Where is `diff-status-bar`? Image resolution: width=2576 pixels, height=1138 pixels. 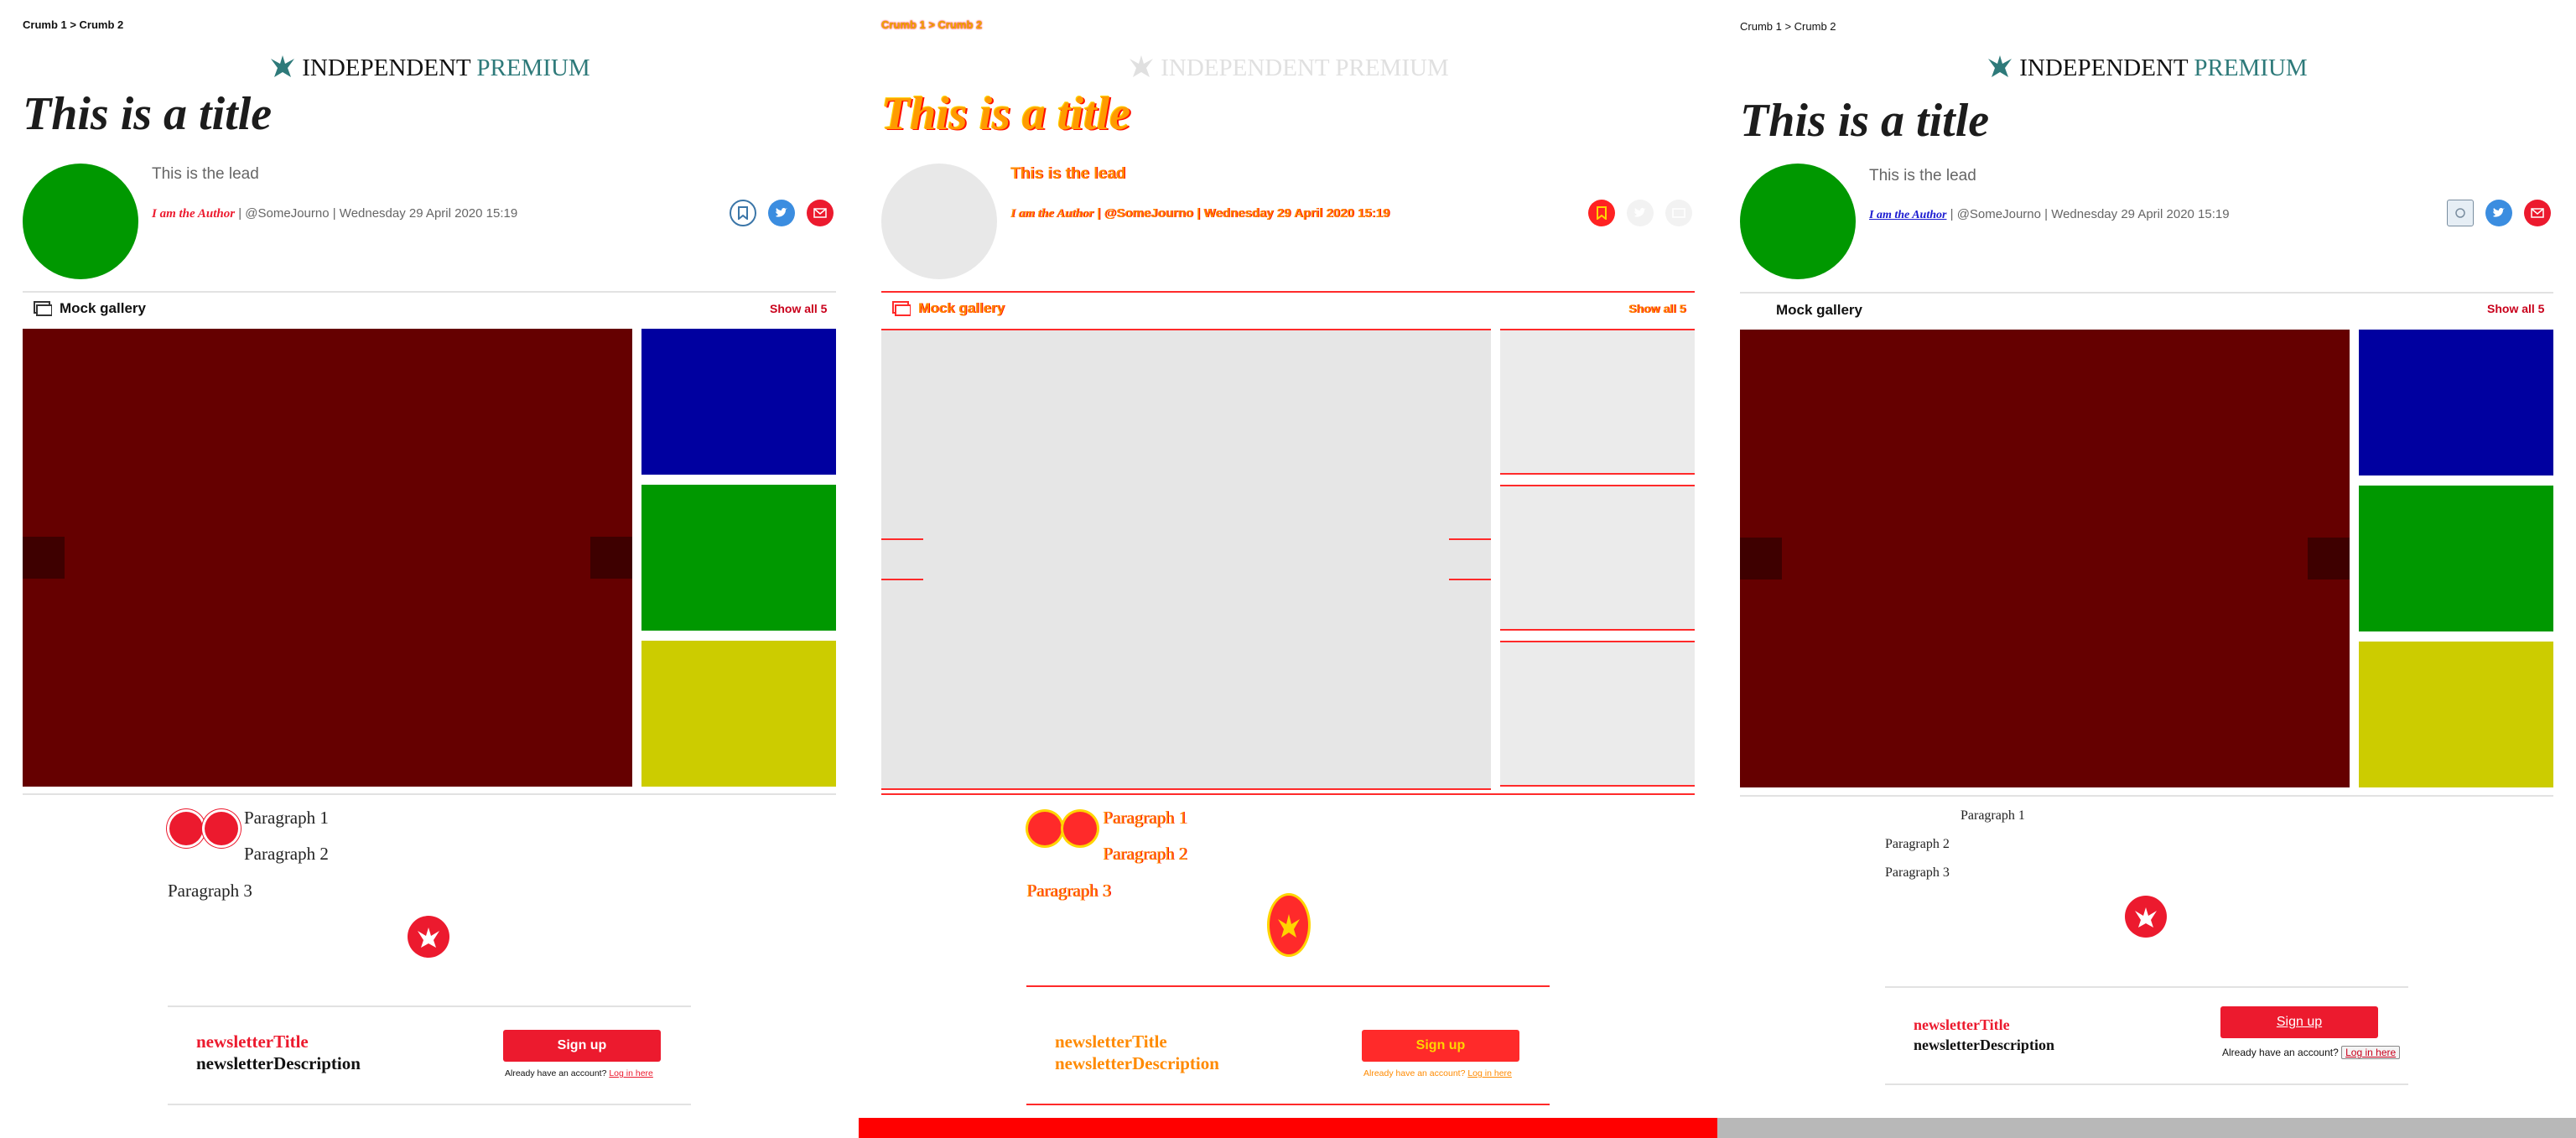
diff-status-bar is located at coordinates (1288, 1128).